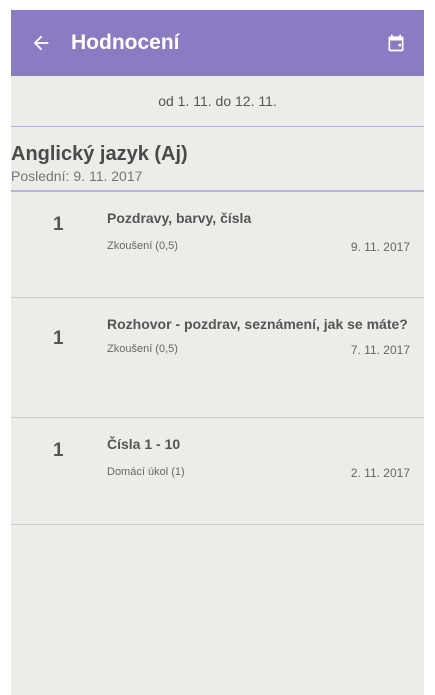 The width and height of the screenshot is (435, 695). I want to click on last-grade-line: Poslední: 9. 11. 2017, so click(217, 176).